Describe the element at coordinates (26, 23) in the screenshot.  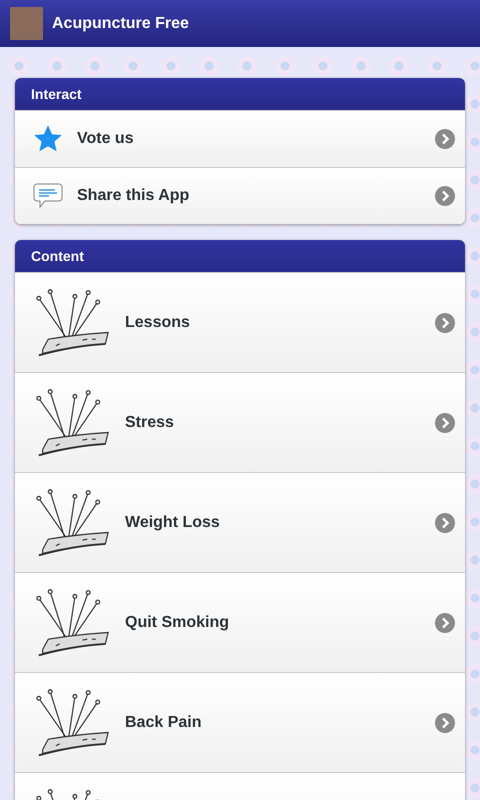
I see `photo-placeholder` at that location.